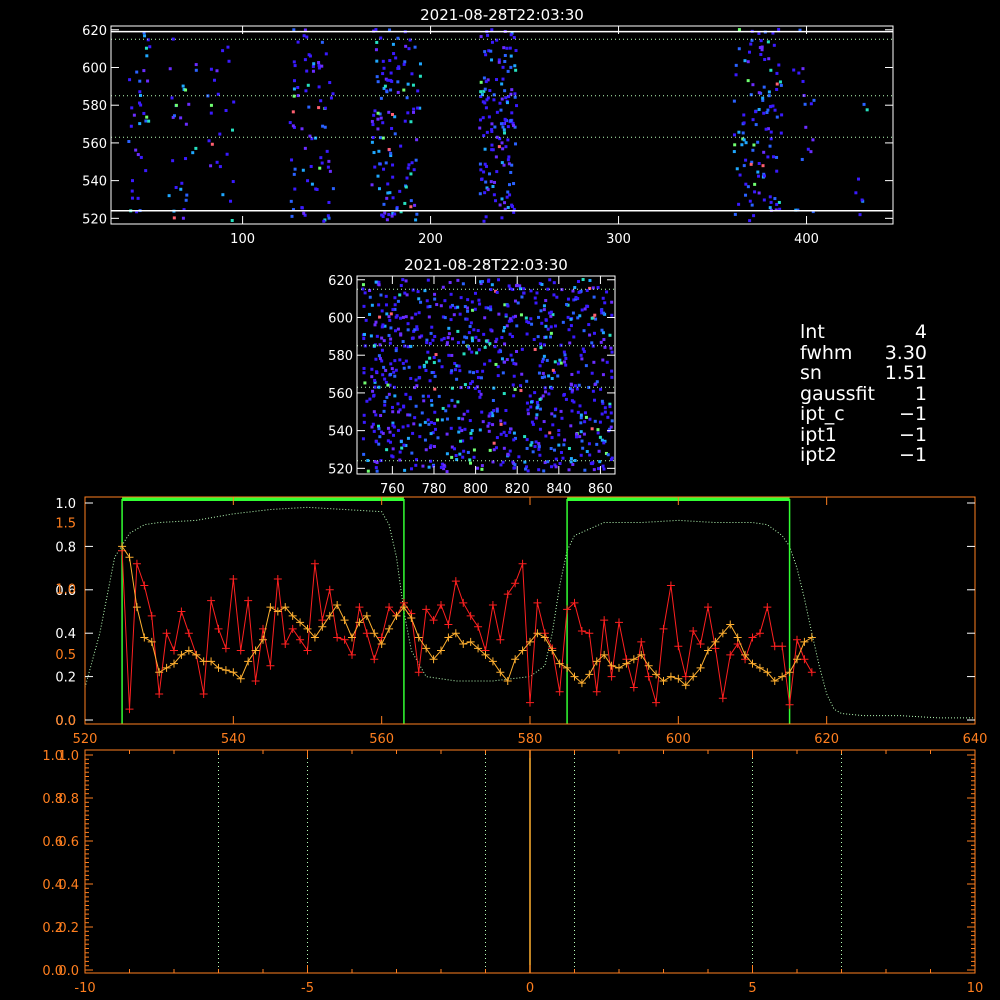 This screenshot has height=1000, width=1000. Describe the element at coordinates (52, 756) in the screenshot. I see `y-tick-label: 1.0` at that location.